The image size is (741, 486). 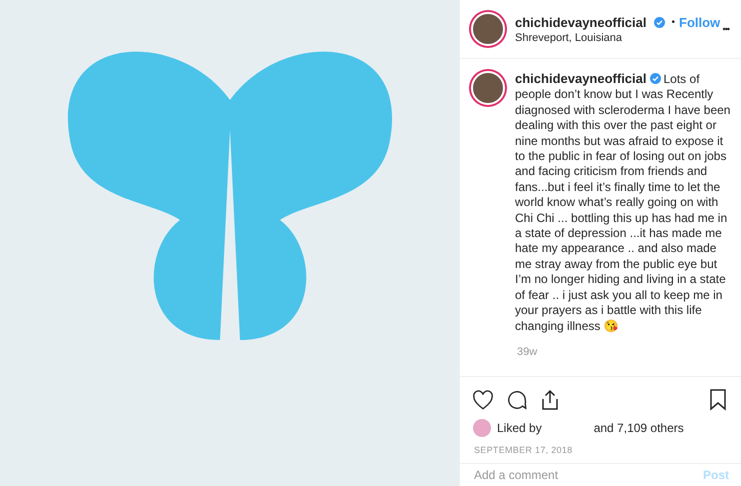 What do you see at coordinates (639, 428) in the screenshot?
I see `likes-count-link: and 7,109 others` at bounding box center [639, 428].